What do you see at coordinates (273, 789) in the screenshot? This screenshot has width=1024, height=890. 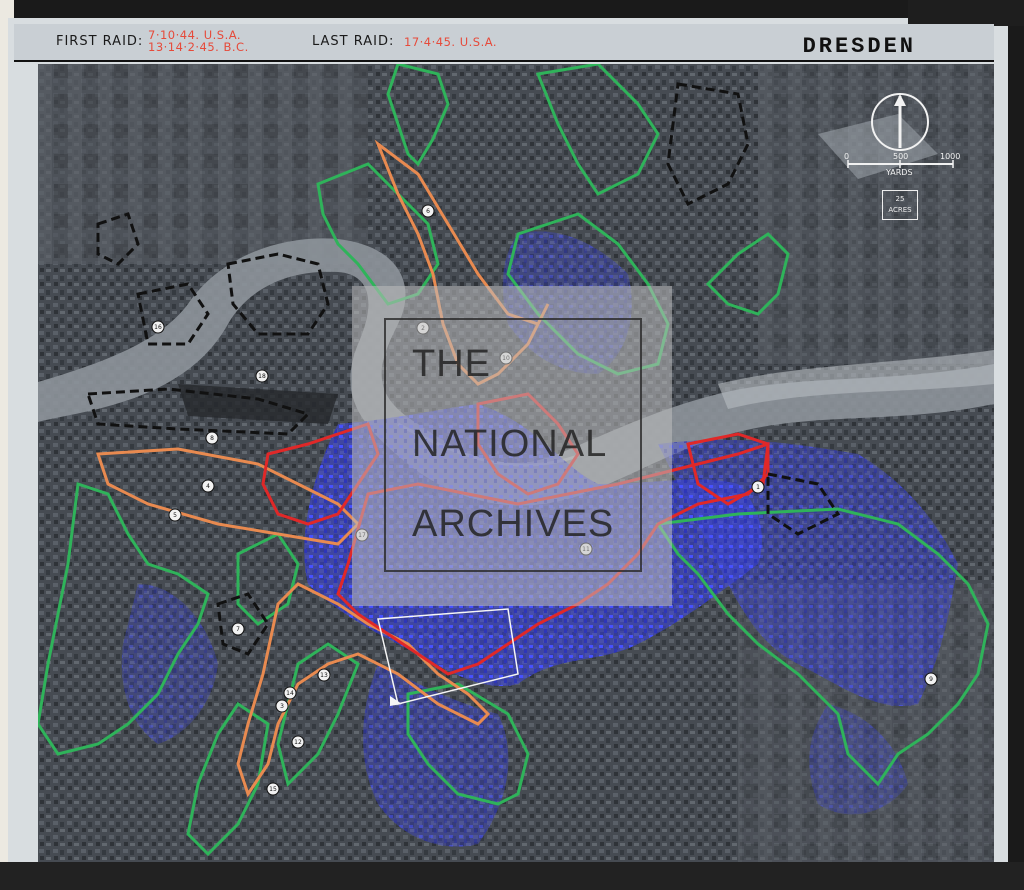 I see `zone-label-15: 15` at bounding box center [273, 789].